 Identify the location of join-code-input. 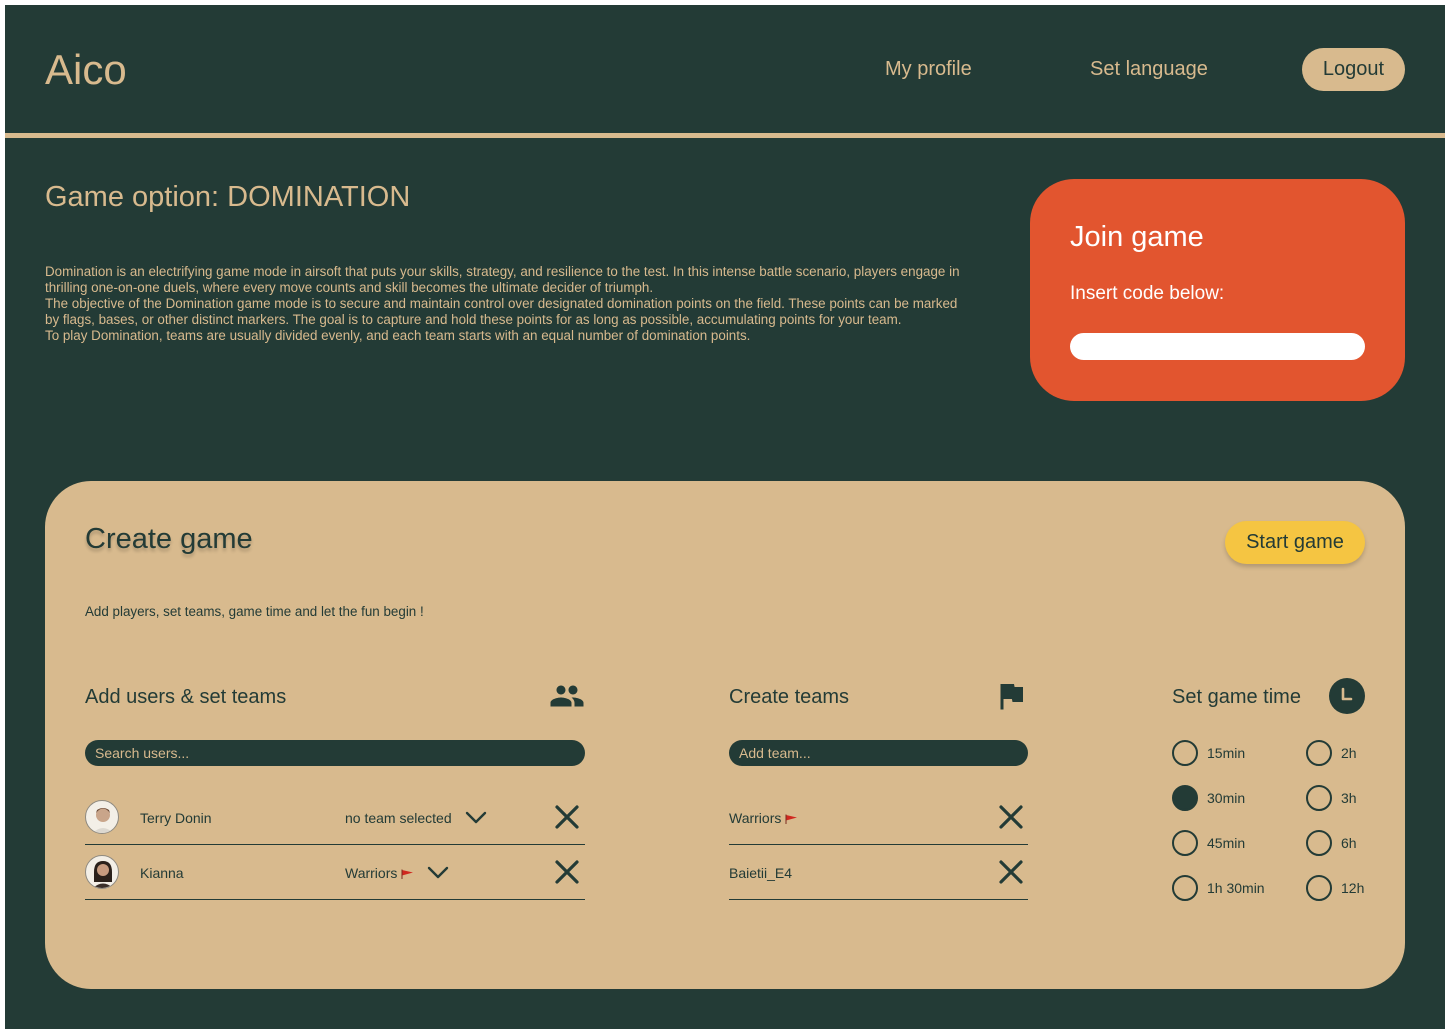
(1217, 346).